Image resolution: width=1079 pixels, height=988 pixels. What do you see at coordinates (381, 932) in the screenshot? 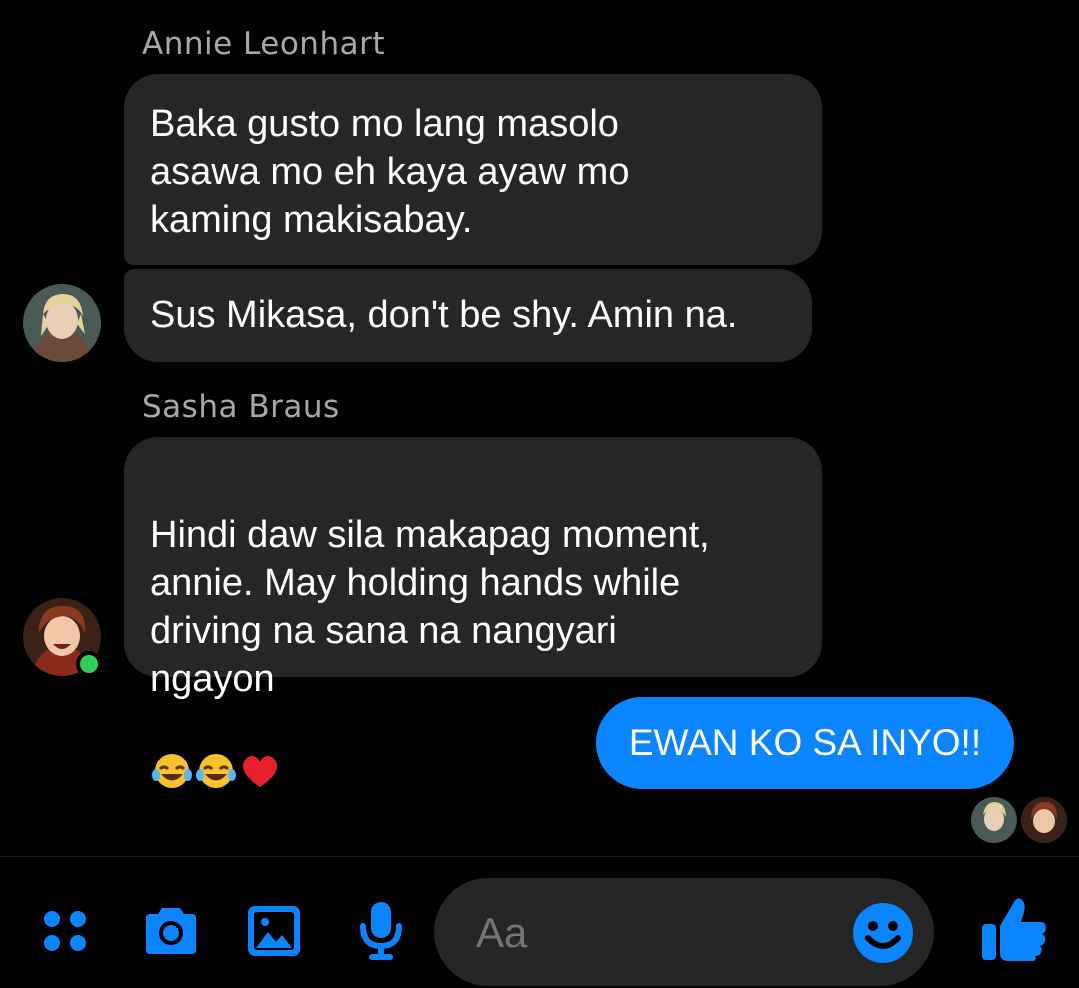
I see `microphone-icon` at bounding box center [381, 932].